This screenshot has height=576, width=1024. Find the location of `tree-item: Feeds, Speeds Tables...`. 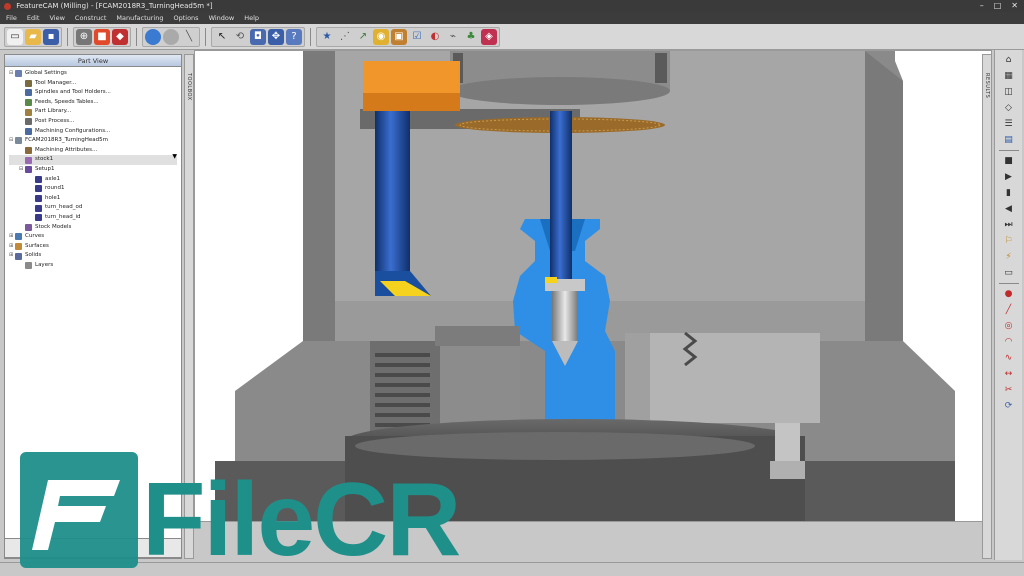

tree-item: Feeds, Speeds Tables... is located at coordinates (93, 103).